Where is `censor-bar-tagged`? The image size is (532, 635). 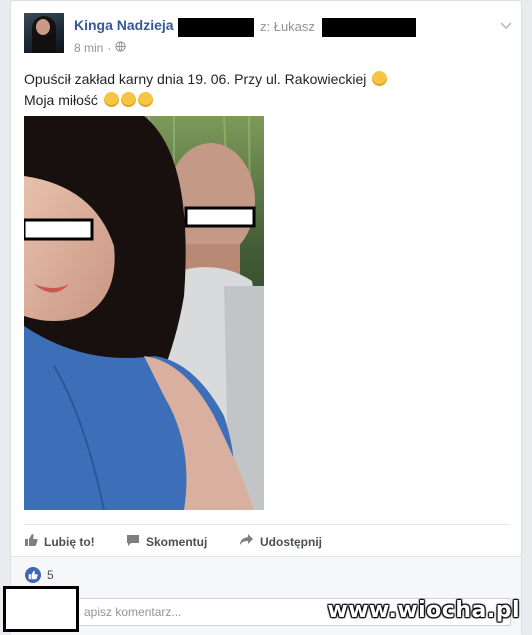
censor-bar-tagged is located at coordinates (369, 27).